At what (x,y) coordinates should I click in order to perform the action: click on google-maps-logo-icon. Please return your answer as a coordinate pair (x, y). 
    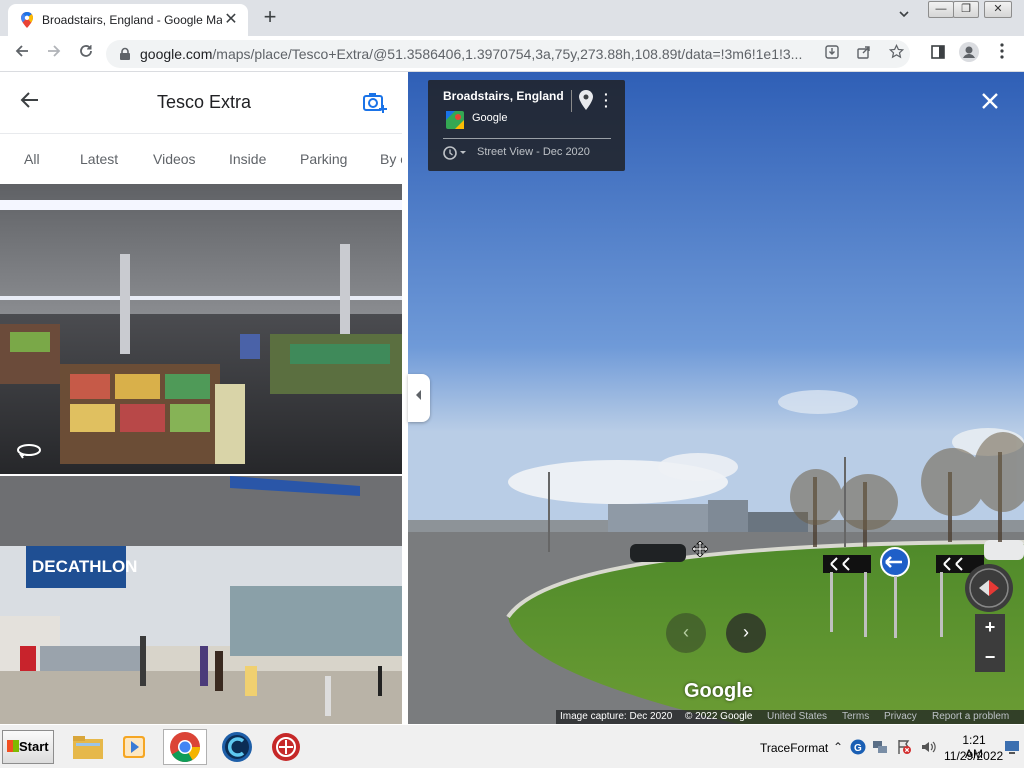
    Looking at the image, I should click on (455, 120).